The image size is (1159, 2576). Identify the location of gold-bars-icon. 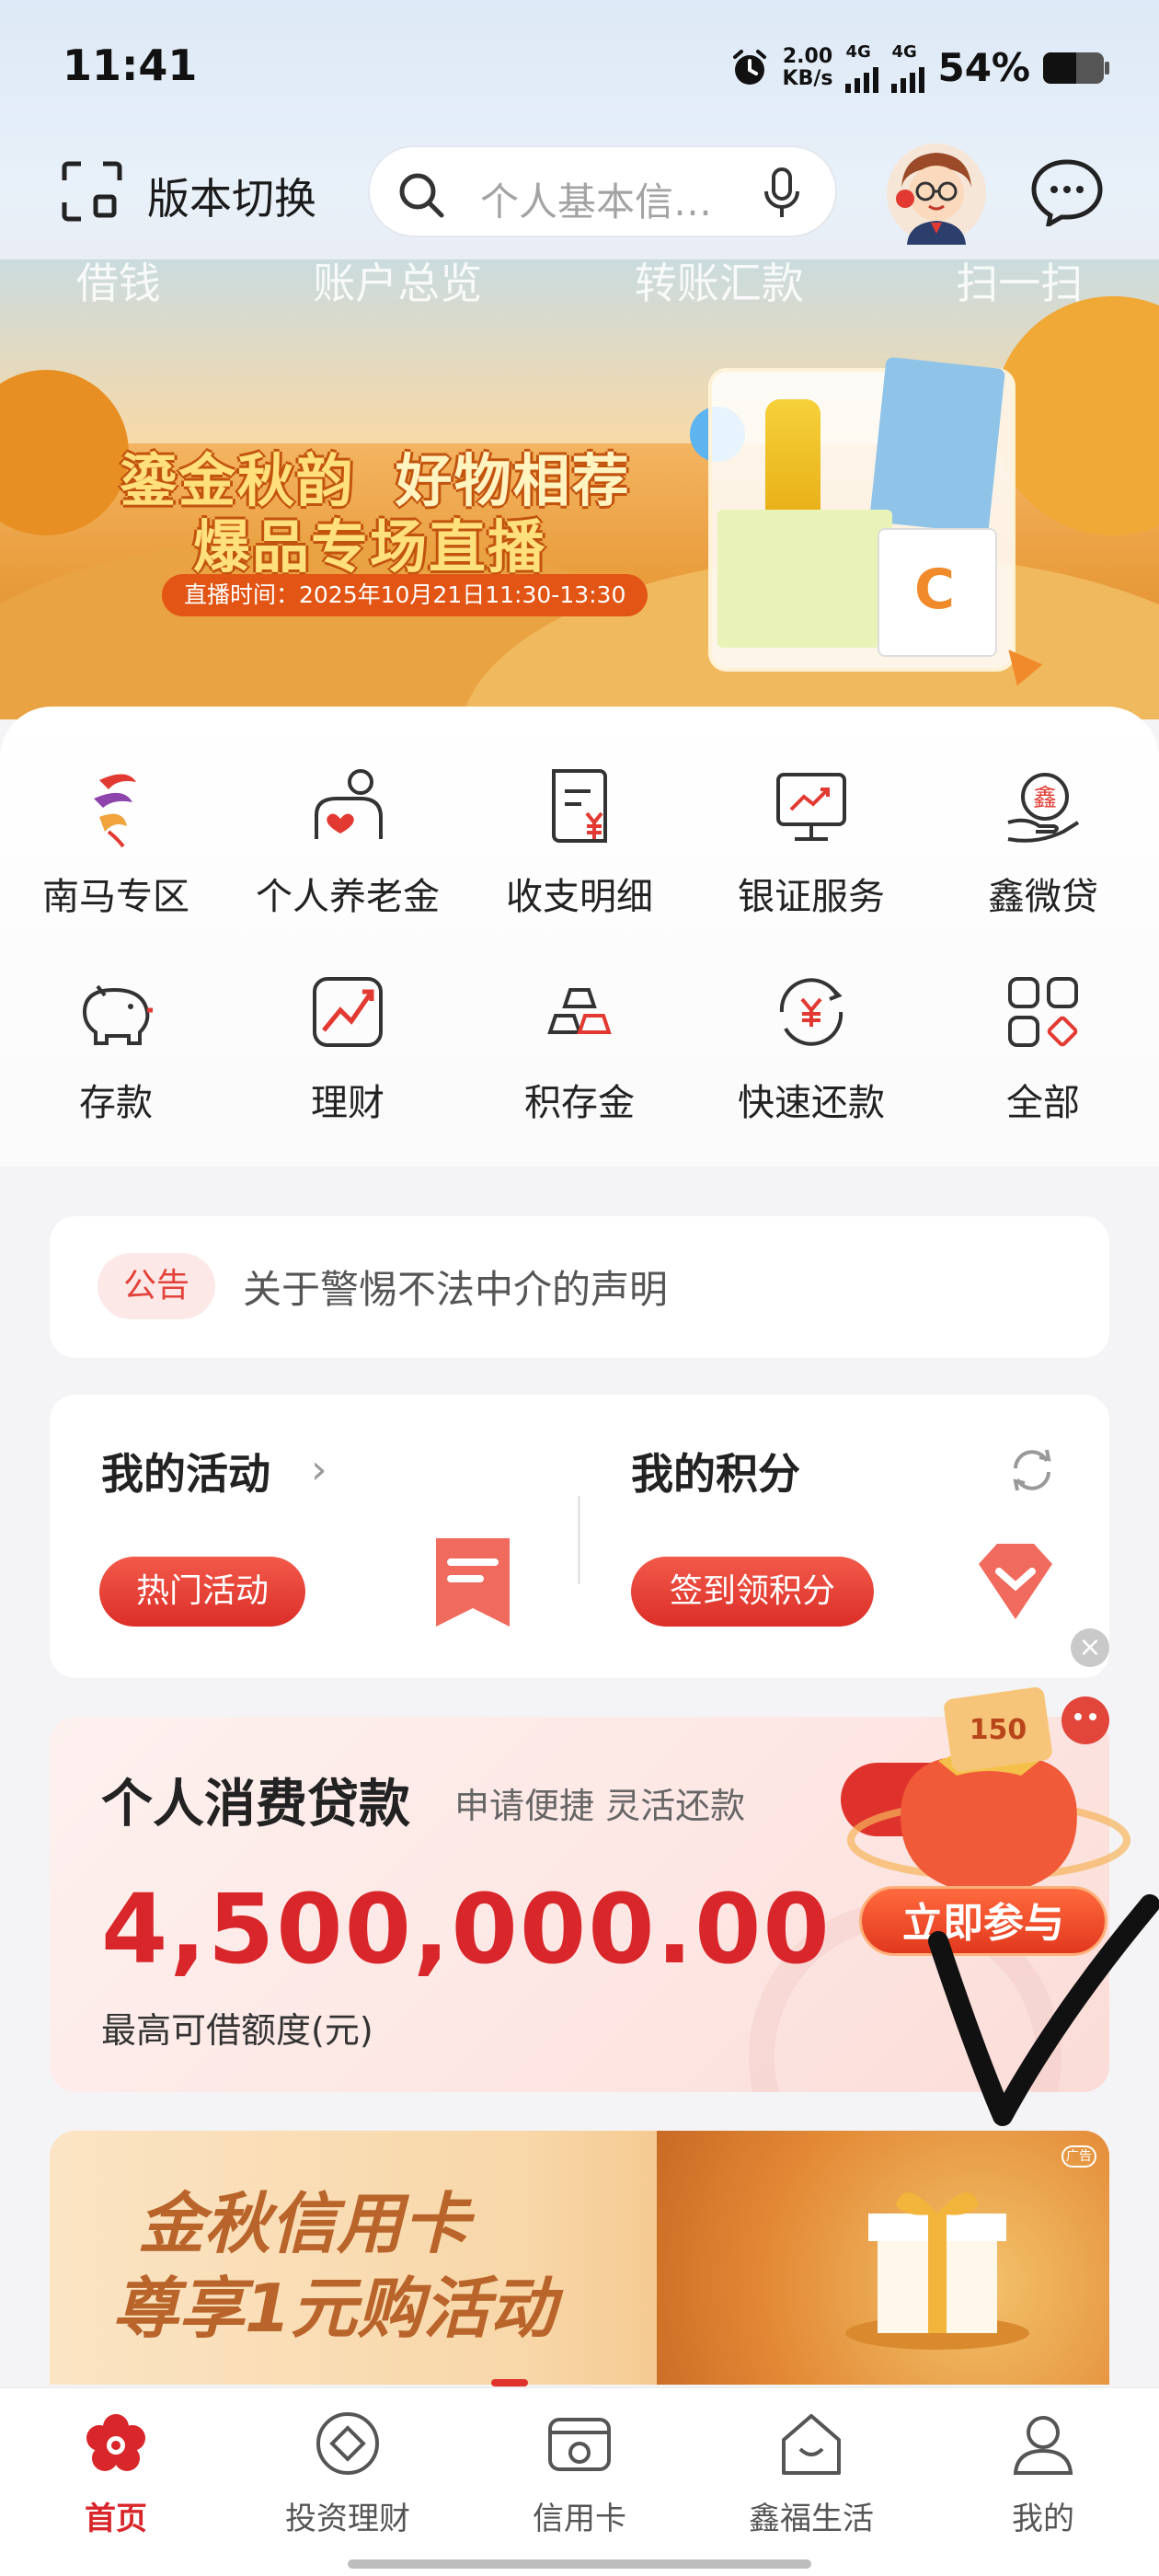
(579, 1011).